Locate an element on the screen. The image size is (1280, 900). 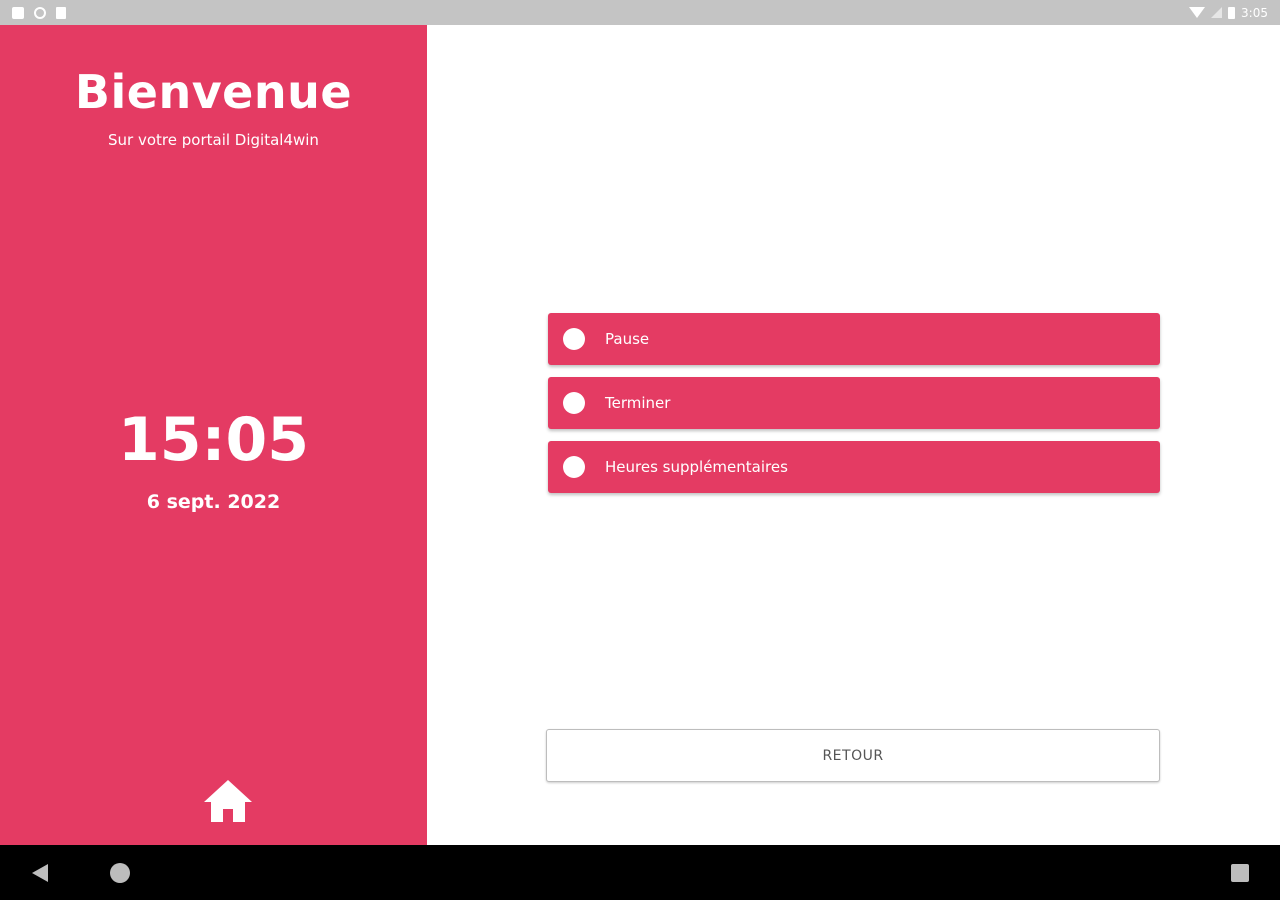
recent-apps-icon is located at coordinates (1240, 873).